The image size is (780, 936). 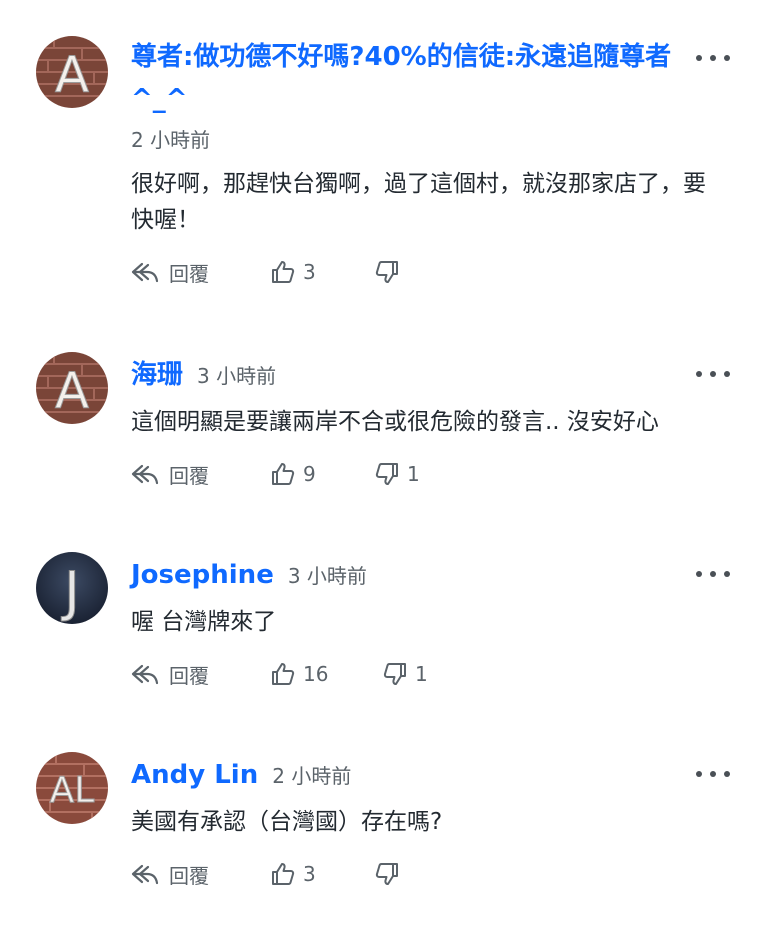 What do you see at coordinates (316, 674) in the screenshot?
I see `like-count: 16` at bounding box center [316, 674].